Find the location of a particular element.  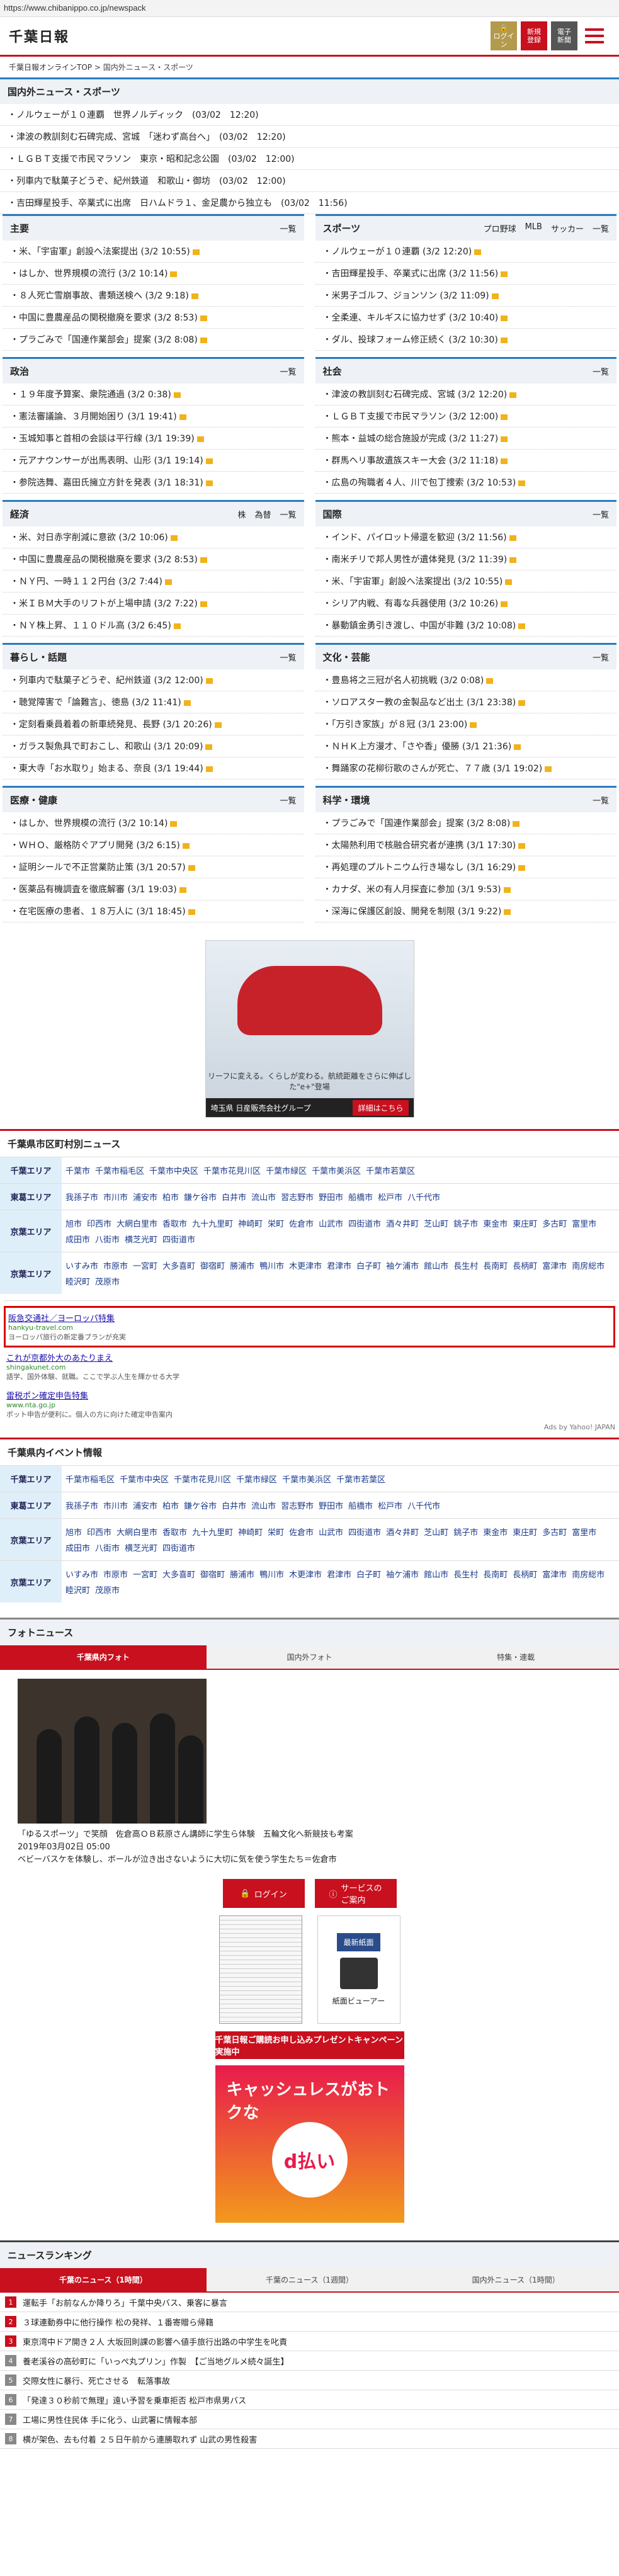

region-link: 御宿町 is located at coordinates (212, 1265).